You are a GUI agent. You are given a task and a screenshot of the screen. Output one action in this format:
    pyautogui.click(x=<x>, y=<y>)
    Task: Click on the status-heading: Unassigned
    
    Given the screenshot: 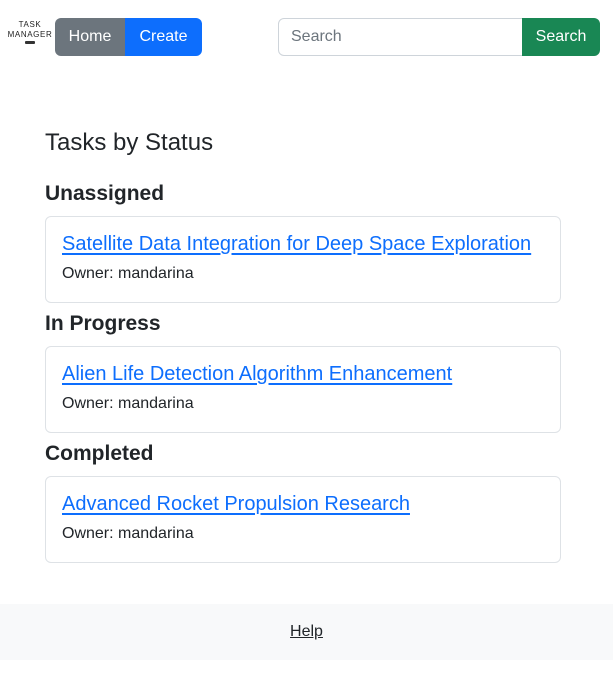 What is the action you would take?
    pyautogui.click(x=105, y=193)
    